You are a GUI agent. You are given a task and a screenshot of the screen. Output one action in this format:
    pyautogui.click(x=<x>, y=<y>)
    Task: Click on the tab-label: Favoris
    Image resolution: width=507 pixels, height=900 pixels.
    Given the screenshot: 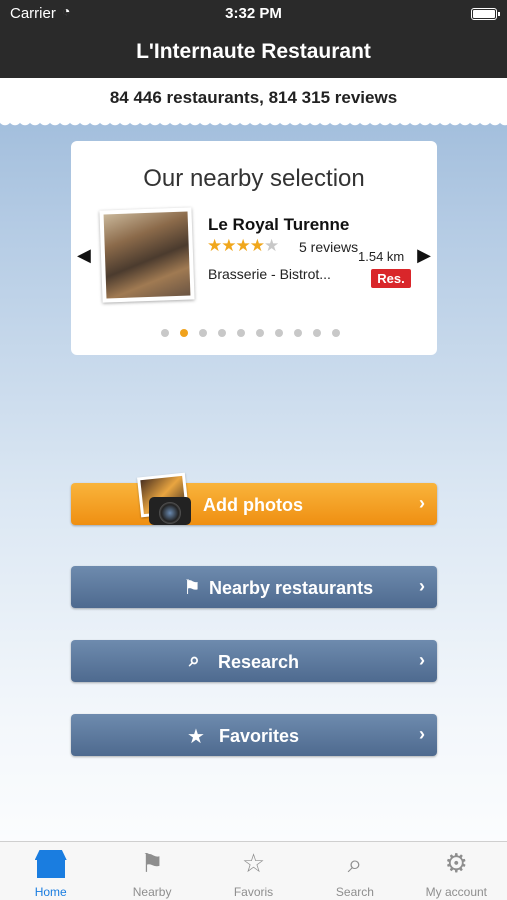 What is the action you would take?
    pyautogui.click(x=253, y=892)
    